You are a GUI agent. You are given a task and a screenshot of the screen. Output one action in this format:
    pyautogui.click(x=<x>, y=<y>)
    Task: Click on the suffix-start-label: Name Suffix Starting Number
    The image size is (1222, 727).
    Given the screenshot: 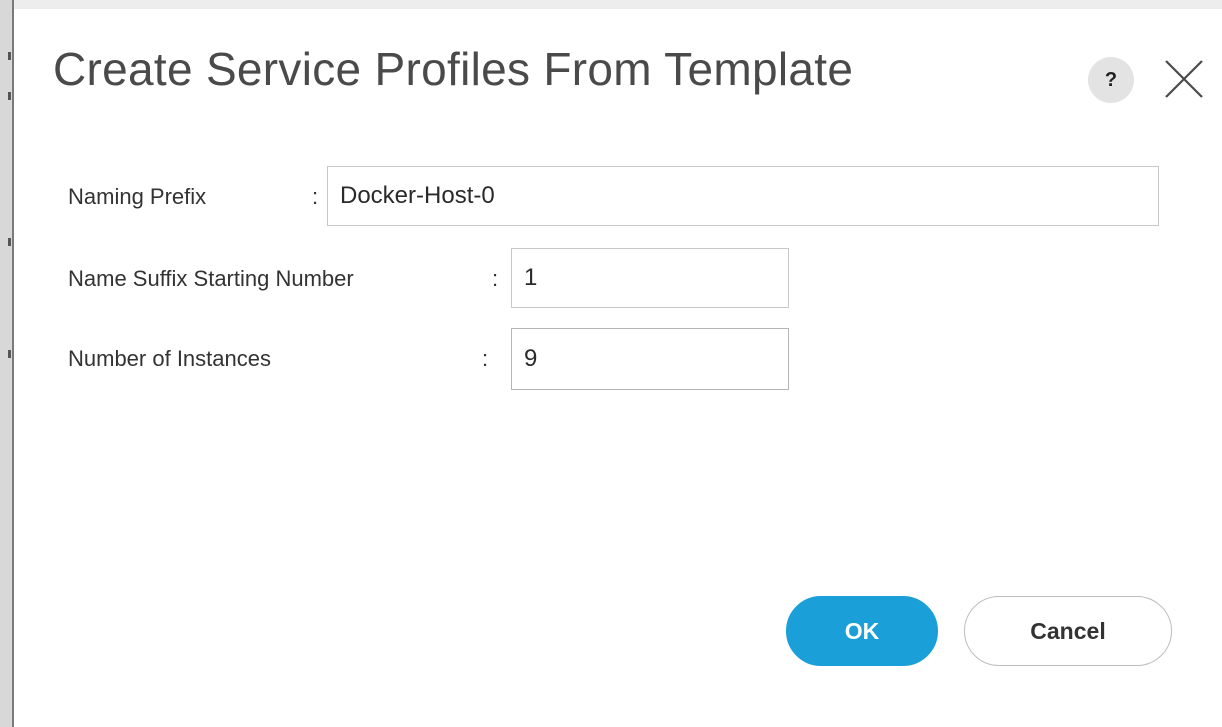 What is the action you would take?
    pyautogui.click(x=211, y=278)
    